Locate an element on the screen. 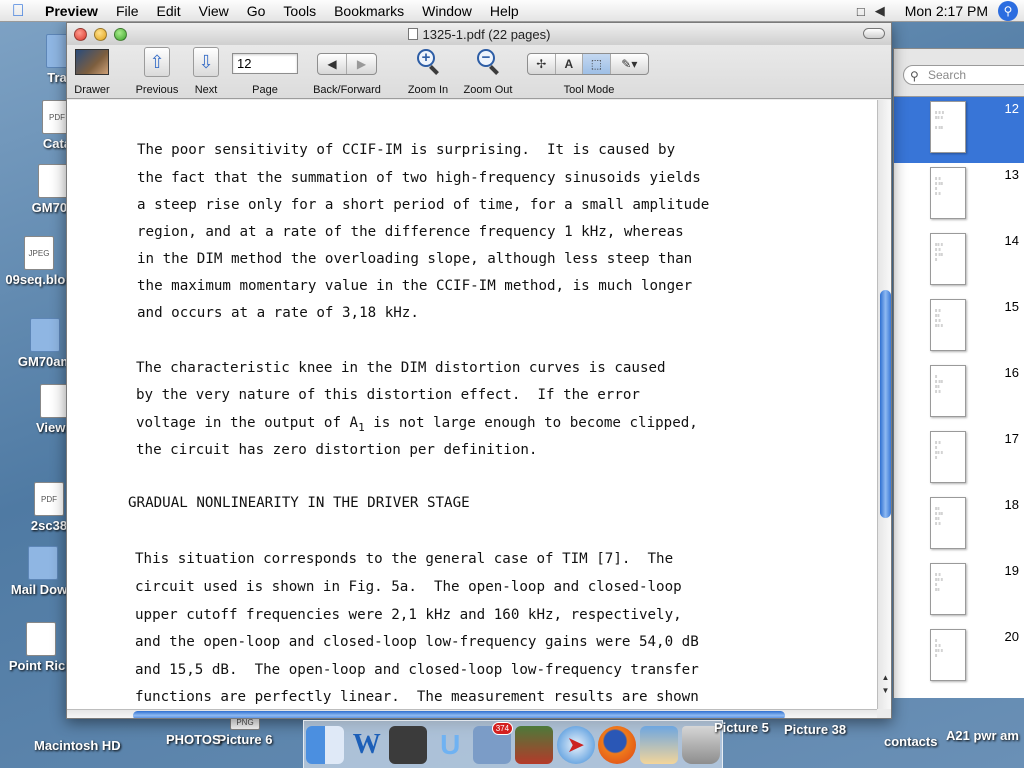 The height and width of the screenshot is (768, 1024). mail-badge: 374 is located at coordinates (502, 728).